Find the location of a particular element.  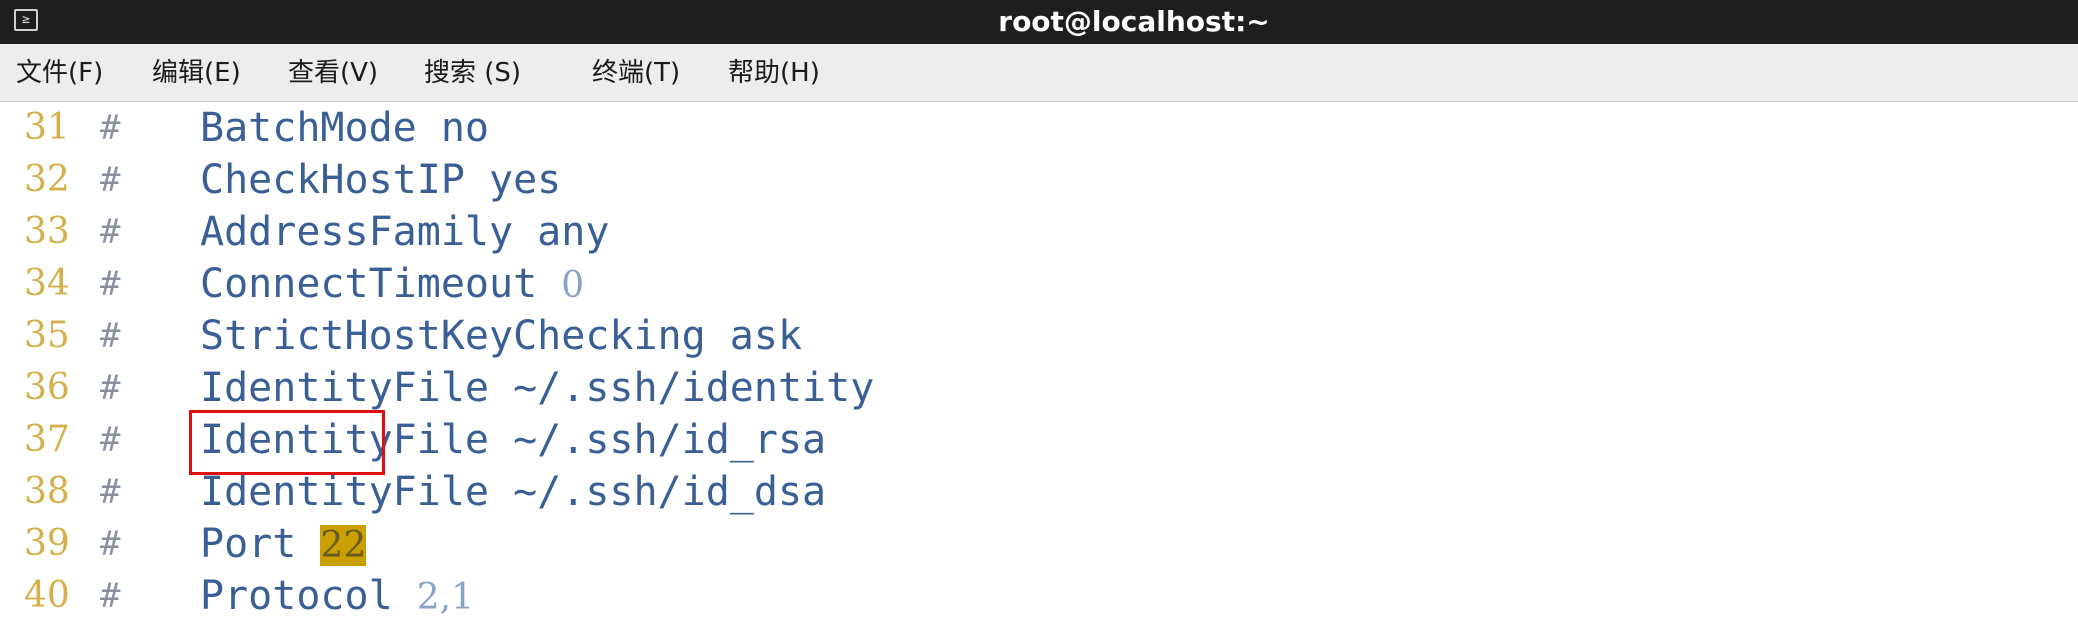

line-code: StrictHostKeyChecking ask is located at coordinates (501, 336).